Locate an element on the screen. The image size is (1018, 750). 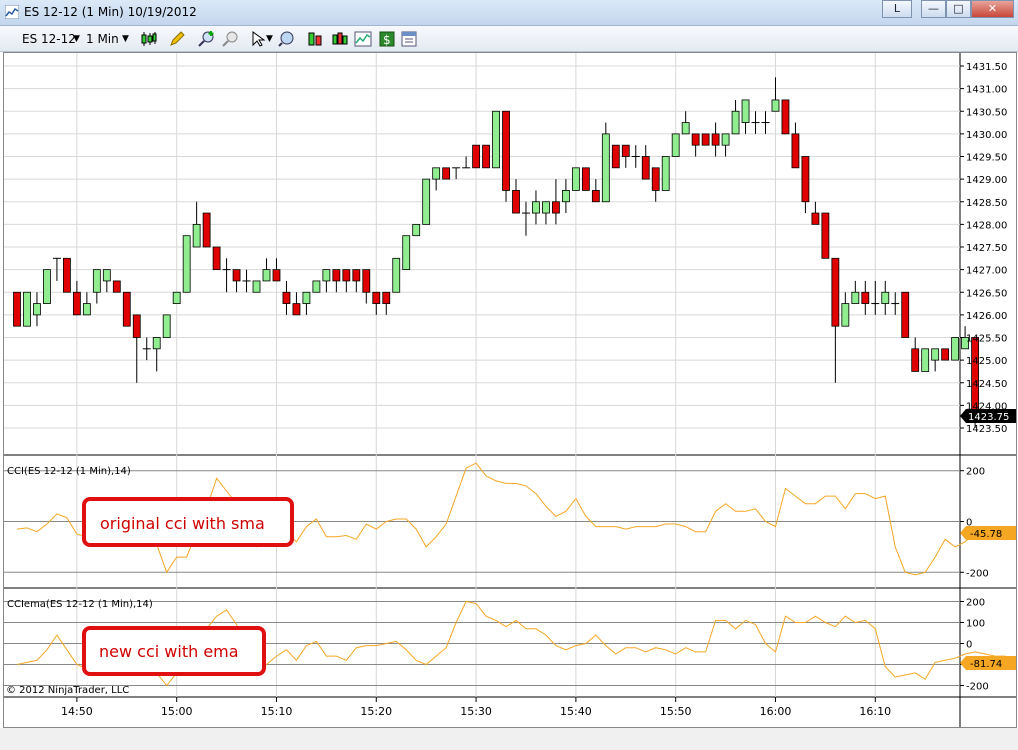
cci-panel-label: CCI(ES 12-12 (1 Min),14) is located at coordinates (69, 471).